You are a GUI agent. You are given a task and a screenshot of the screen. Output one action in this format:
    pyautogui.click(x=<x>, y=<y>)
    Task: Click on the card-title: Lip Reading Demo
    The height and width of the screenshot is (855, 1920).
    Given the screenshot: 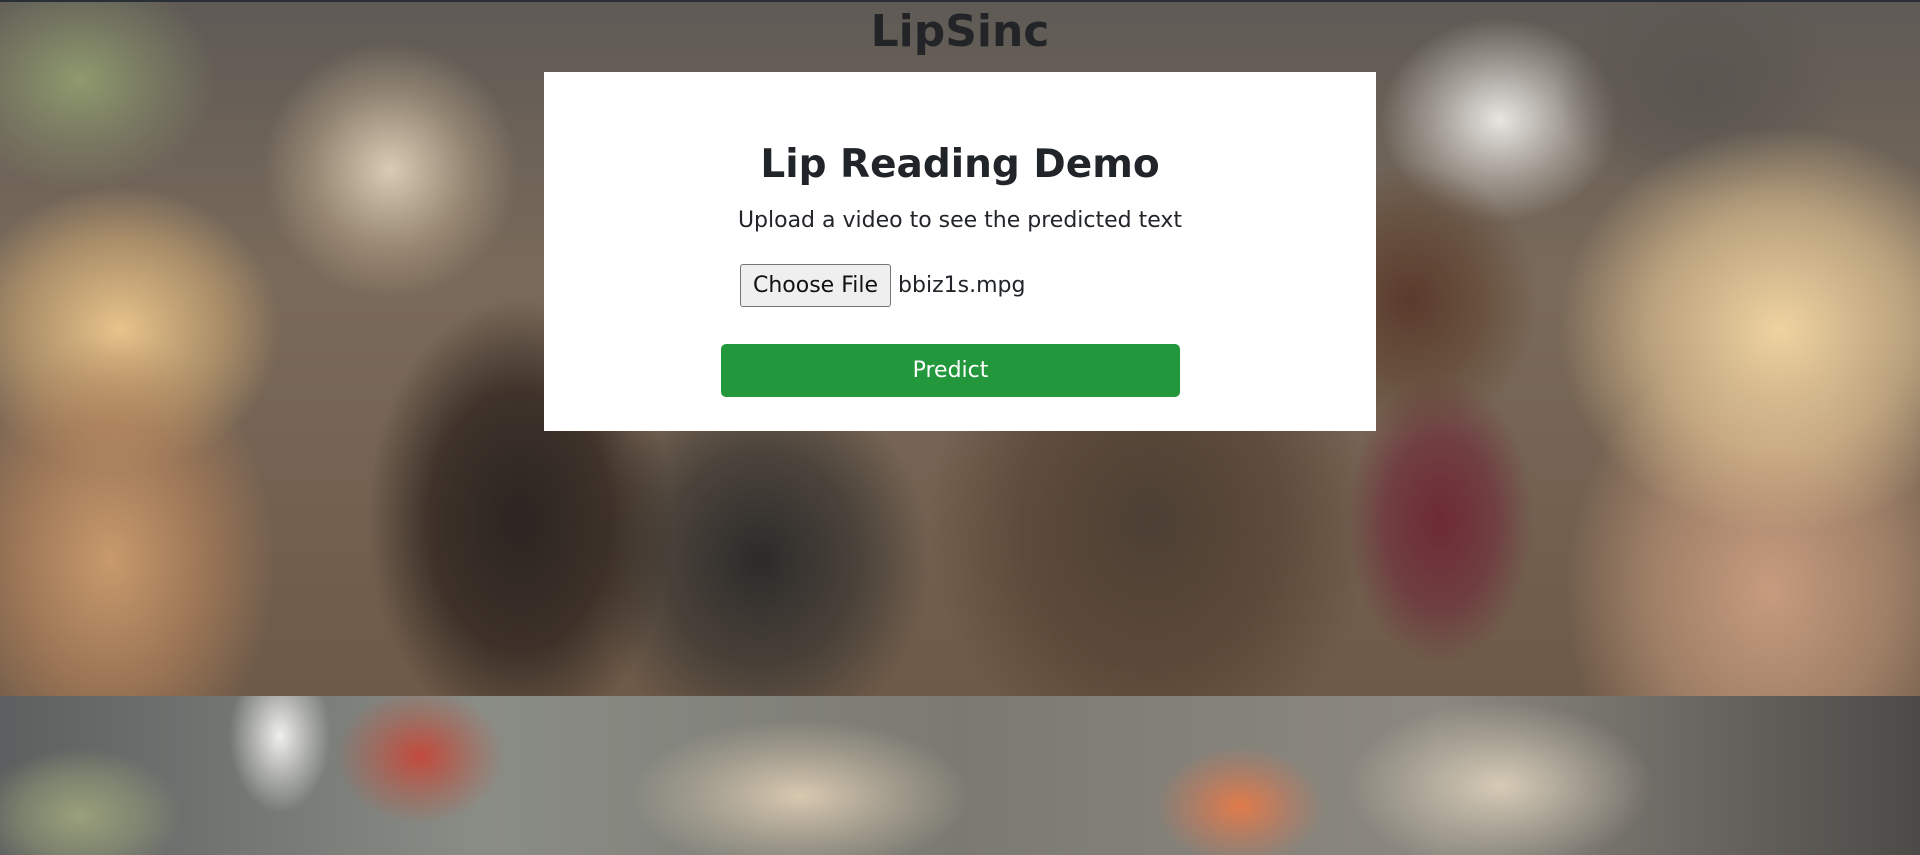 What is the action you would take?
    pyautogui.click(x=960, y=164)
    